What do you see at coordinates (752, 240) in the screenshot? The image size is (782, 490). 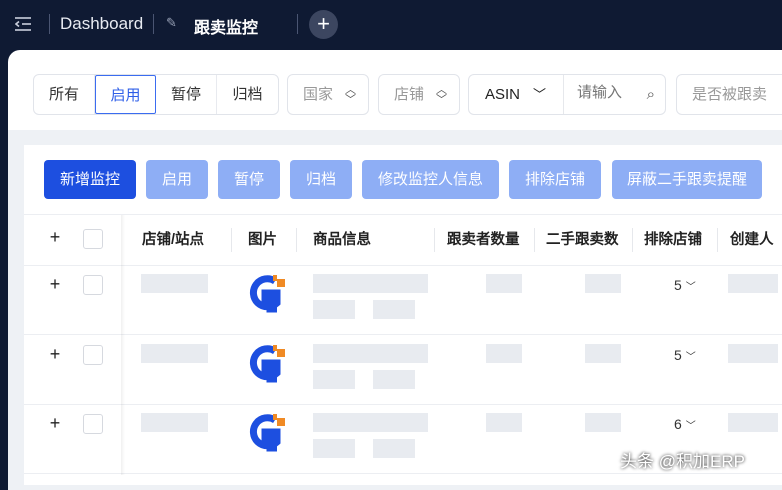 I see `col-creator: 创建人` at bounding box center [752, 240].